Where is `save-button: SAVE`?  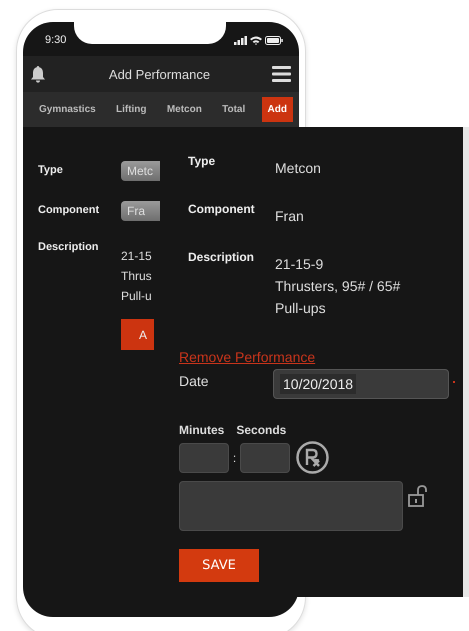 save-button: SAVE is located at coordinates (219, 565).